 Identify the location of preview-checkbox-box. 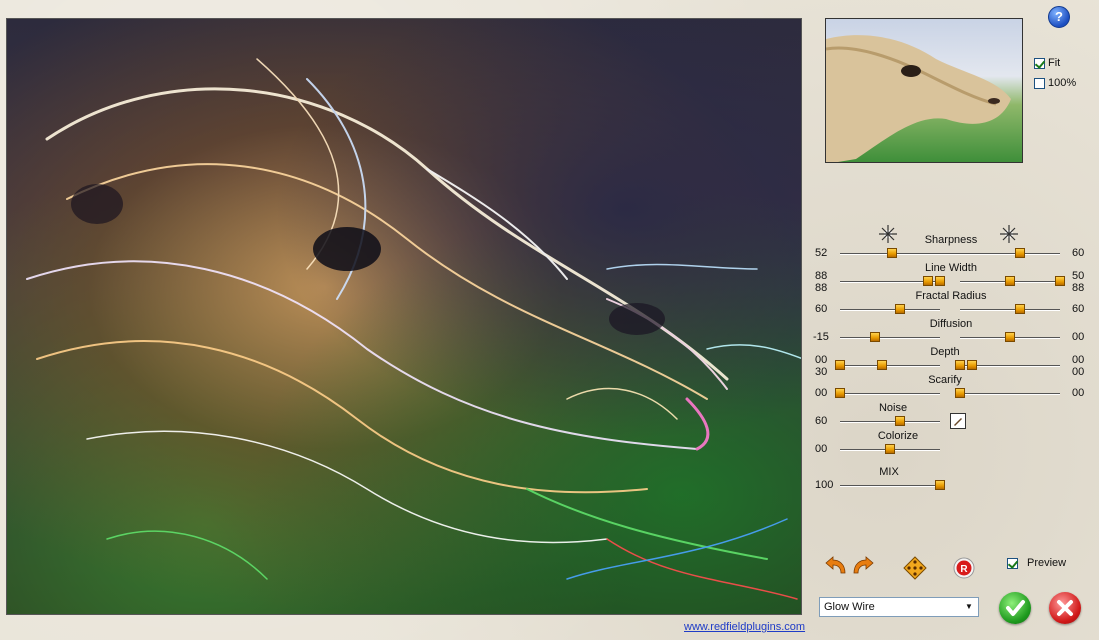
(1012, 563).